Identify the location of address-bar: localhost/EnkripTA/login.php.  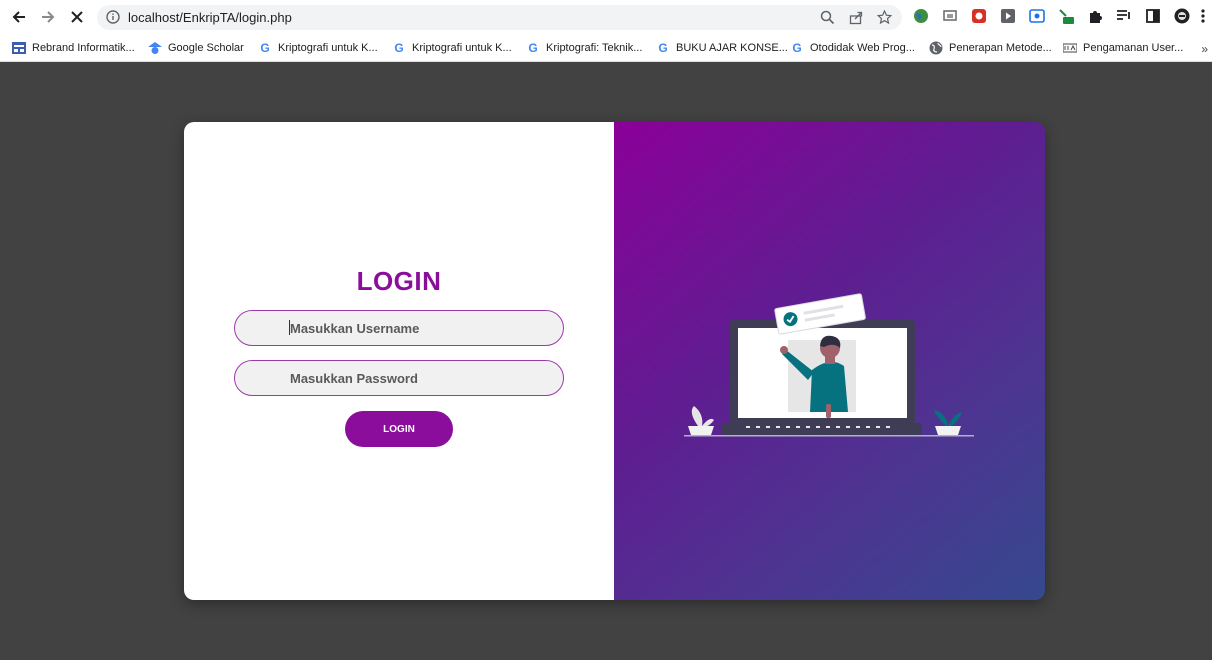
(499, 17).